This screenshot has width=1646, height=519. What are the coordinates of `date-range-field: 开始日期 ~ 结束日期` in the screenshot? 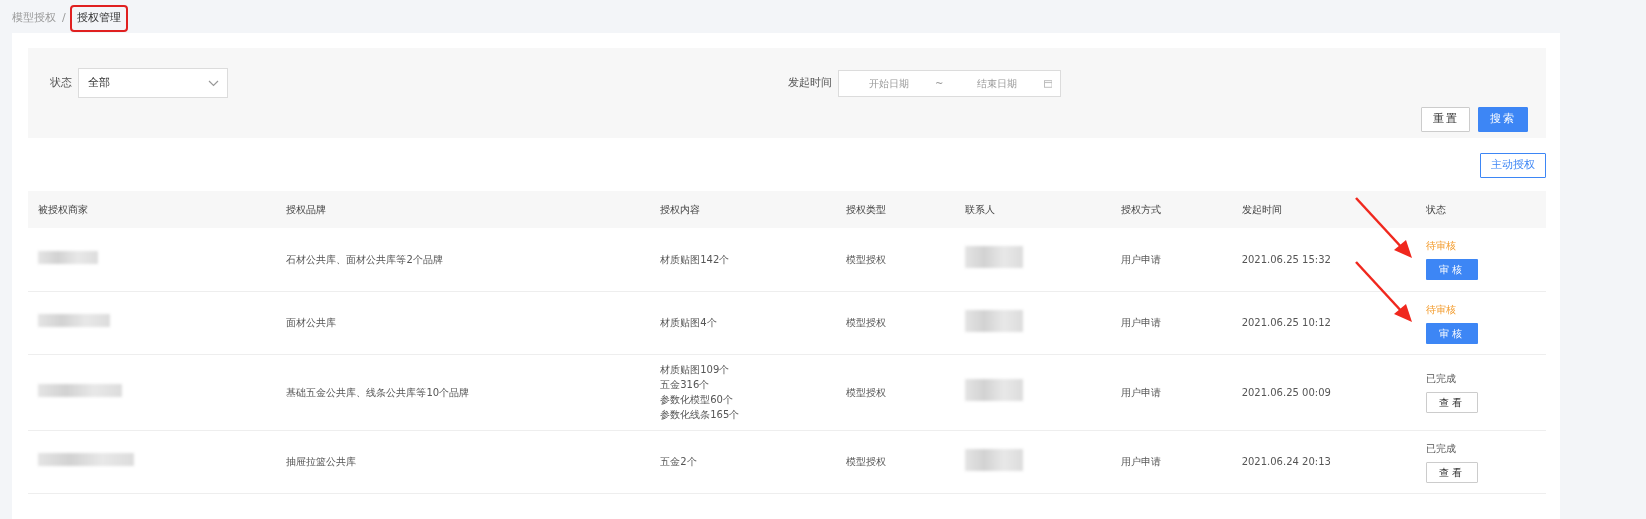 It's located at (949, 83).